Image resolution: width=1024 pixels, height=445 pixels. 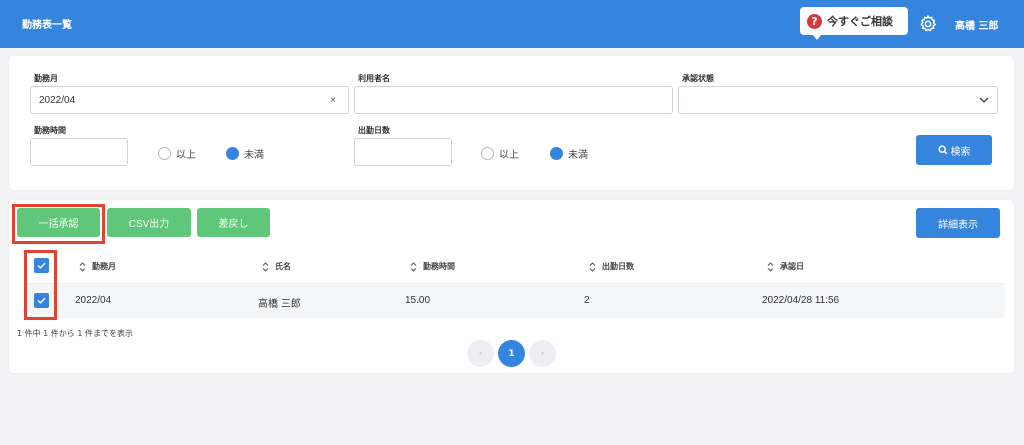 I want to click on highlight-bulk-approve, so click(x=58, y=224).